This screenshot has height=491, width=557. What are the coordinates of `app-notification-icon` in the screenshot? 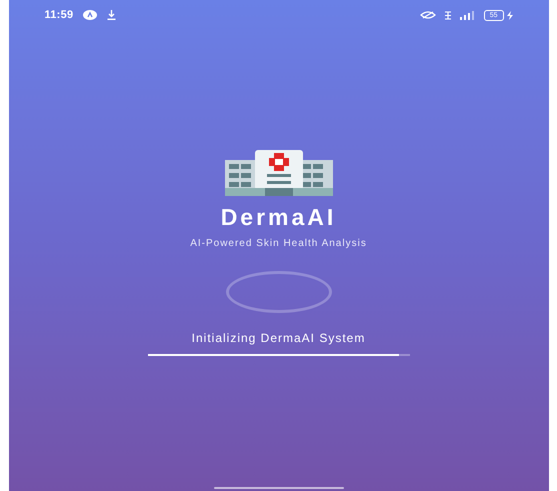 It's located at (90, 15).